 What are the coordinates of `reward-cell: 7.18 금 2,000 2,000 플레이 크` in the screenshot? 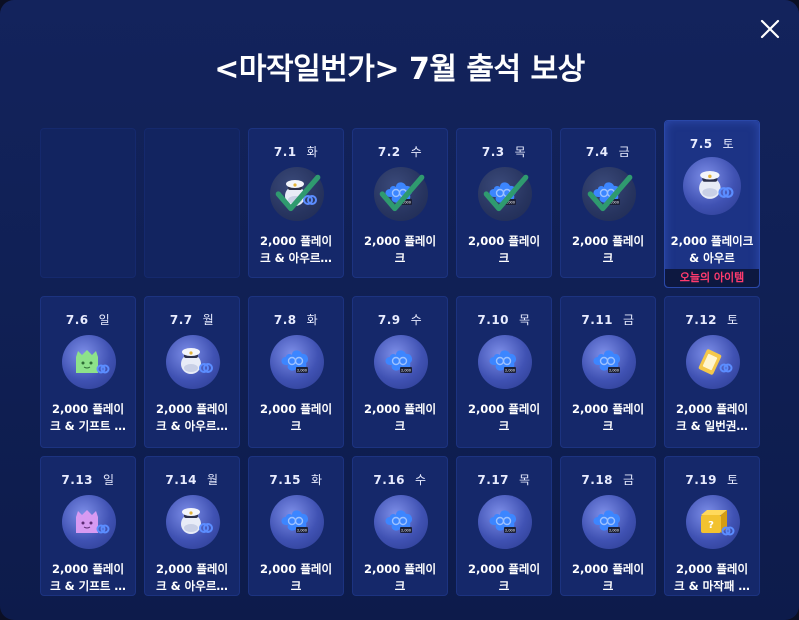 It's located at (608, 526).